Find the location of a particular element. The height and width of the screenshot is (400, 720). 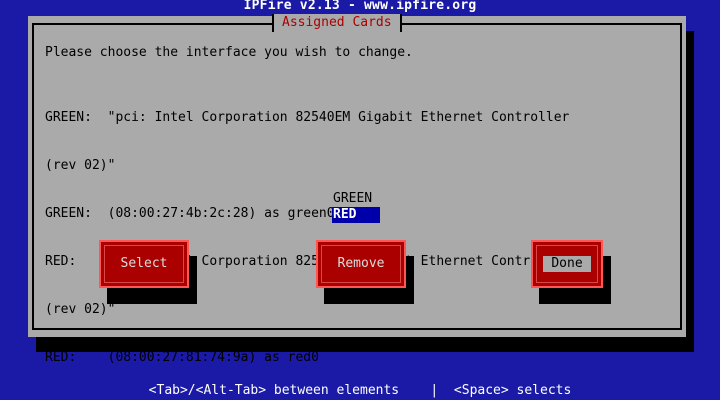

done-button-label: Done is located at coordinates (567, 264).